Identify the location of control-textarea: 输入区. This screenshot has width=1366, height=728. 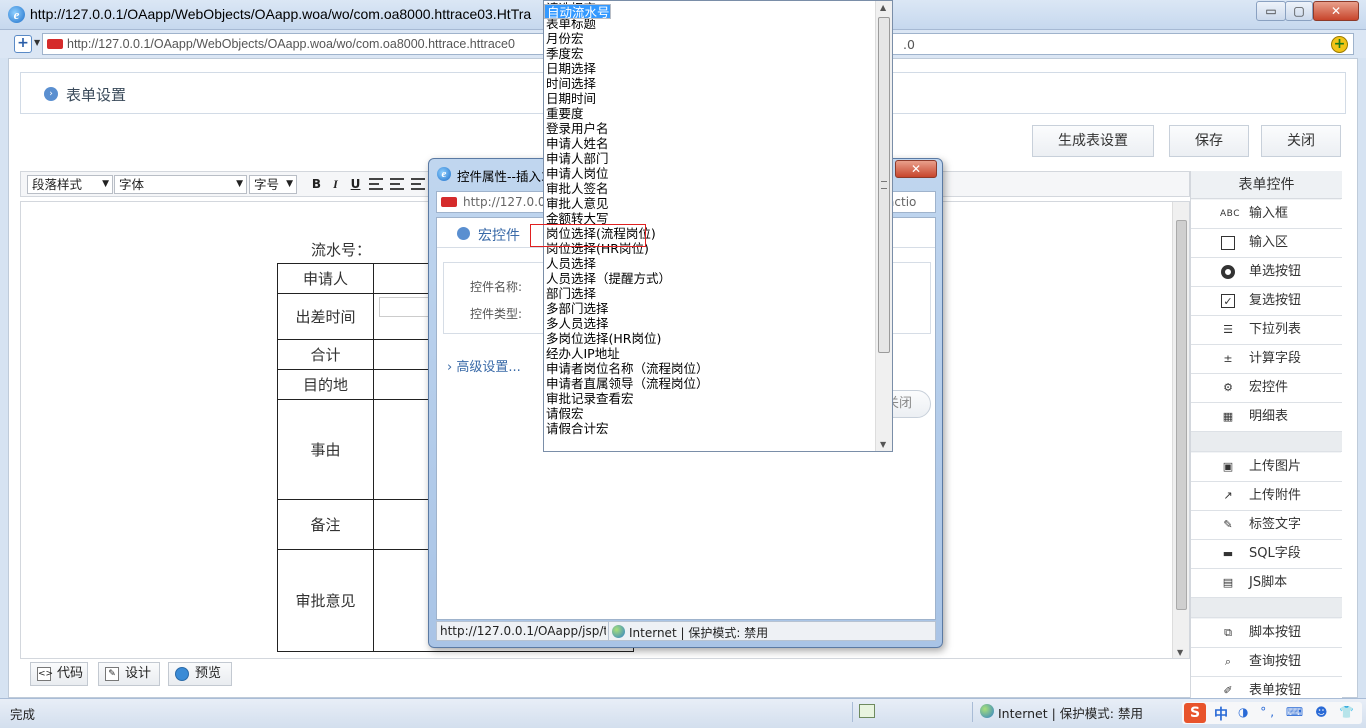
(1266, 243).